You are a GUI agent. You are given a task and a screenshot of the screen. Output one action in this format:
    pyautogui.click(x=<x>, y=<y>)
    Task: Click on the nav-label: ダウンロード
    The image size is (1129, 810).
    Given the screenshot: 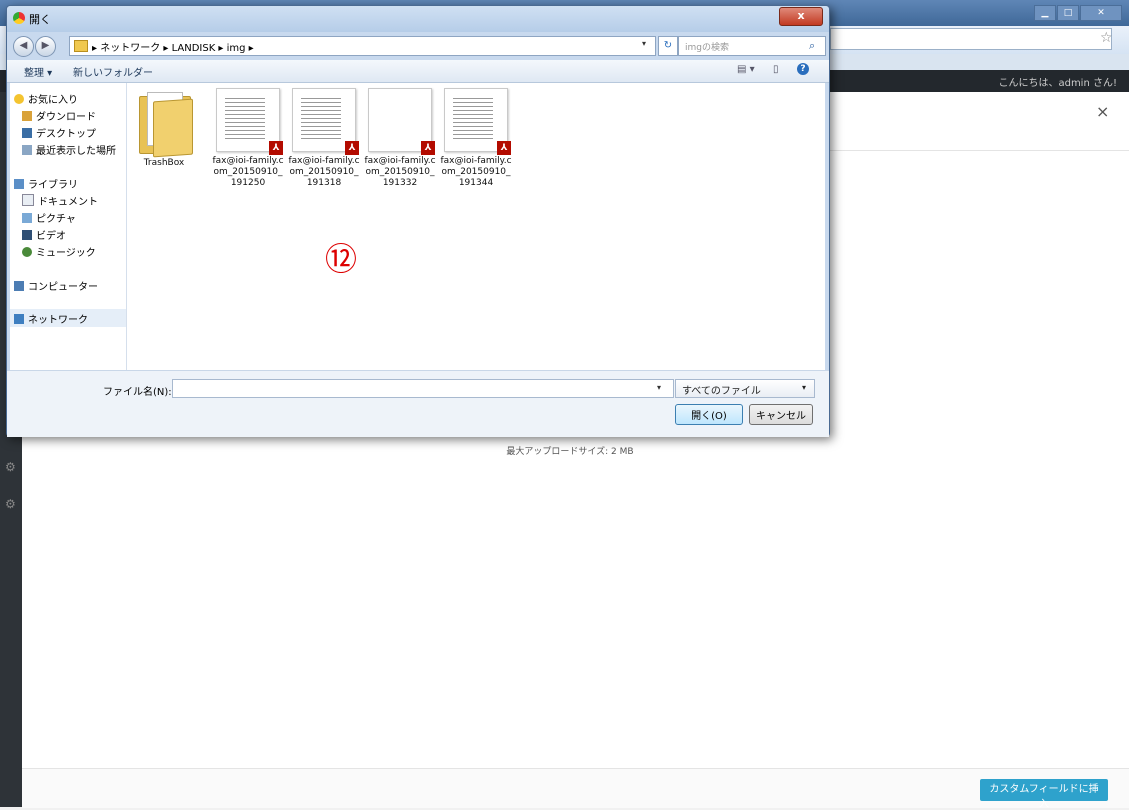 What is the action you would take?
    pyautogui.click(x=66, y=117)
    